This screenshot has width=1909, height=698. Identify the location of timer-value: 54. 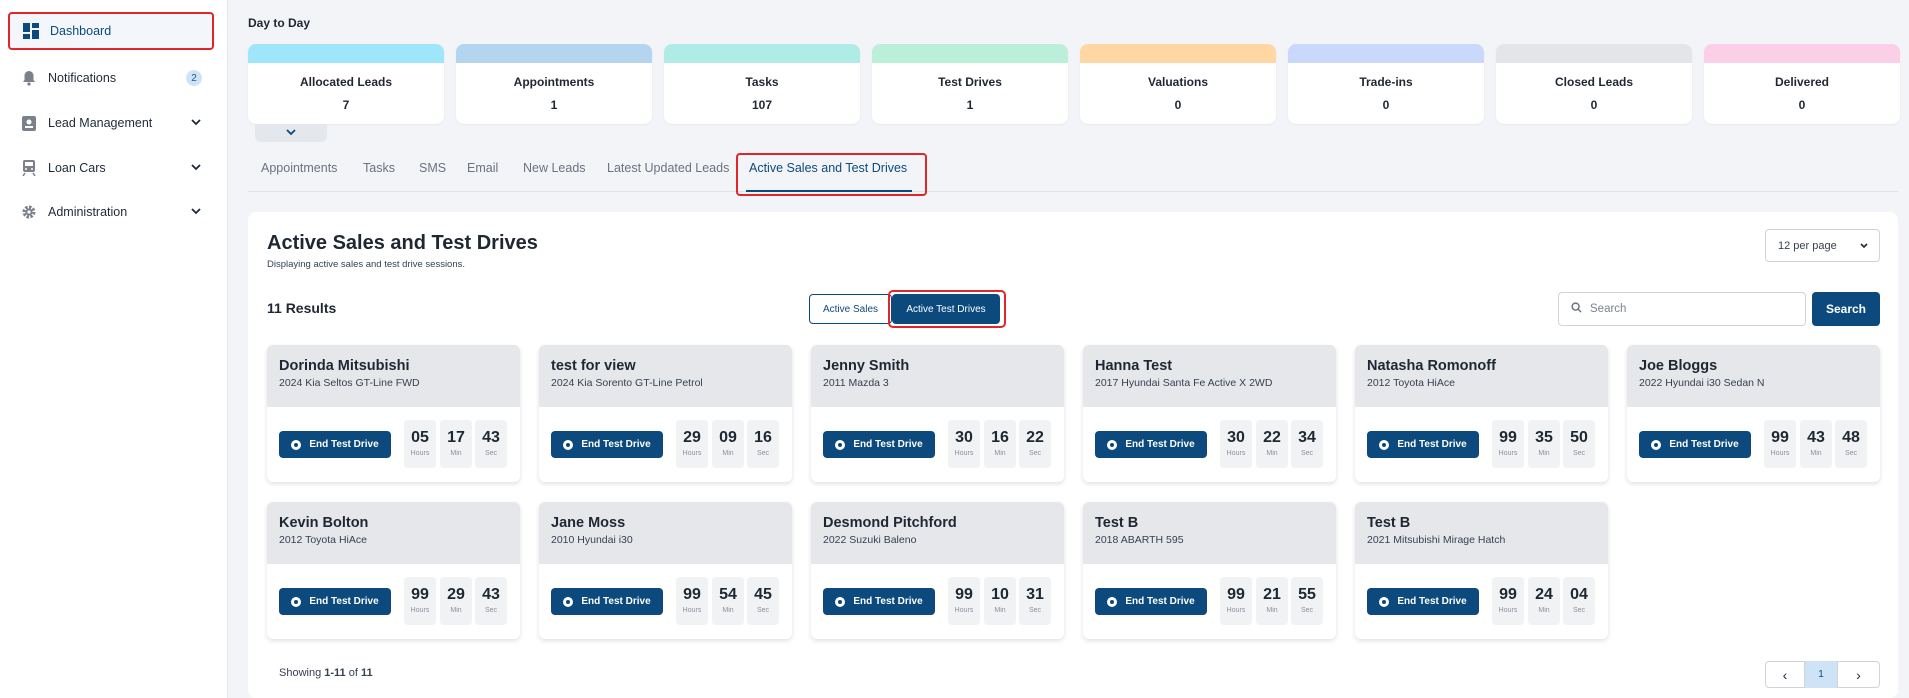
(728, 594).